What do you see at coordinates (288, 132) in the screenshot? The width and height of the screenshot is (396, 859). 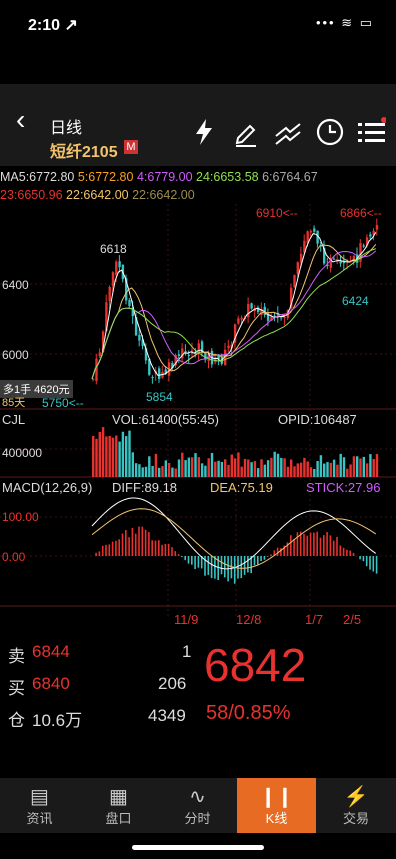 I see `trend-icon` at bounding box center [288, 132].